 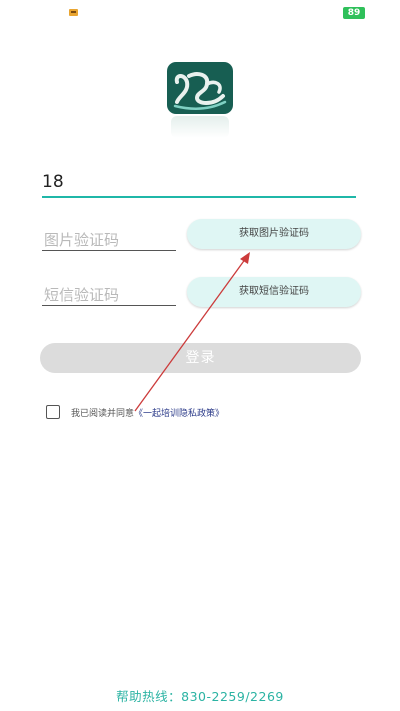 What do you see at coordinates (53, 182) in the screenshot?
I see `phone-value: 18` at bounding box center [53, 182].